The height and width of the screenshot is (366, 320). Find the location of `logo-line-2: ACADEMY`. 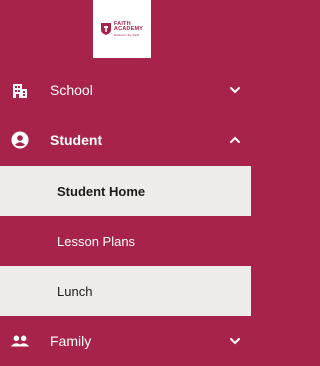

logo-line-2: ACADEMY is located at coordinates (128, 29).